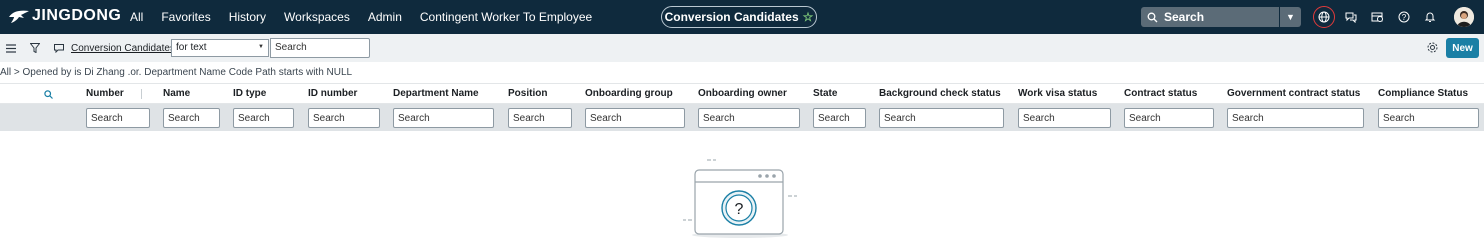 This screenshot has width=1484, height=245. I want to click on chat-icon, so click(1350, 17).